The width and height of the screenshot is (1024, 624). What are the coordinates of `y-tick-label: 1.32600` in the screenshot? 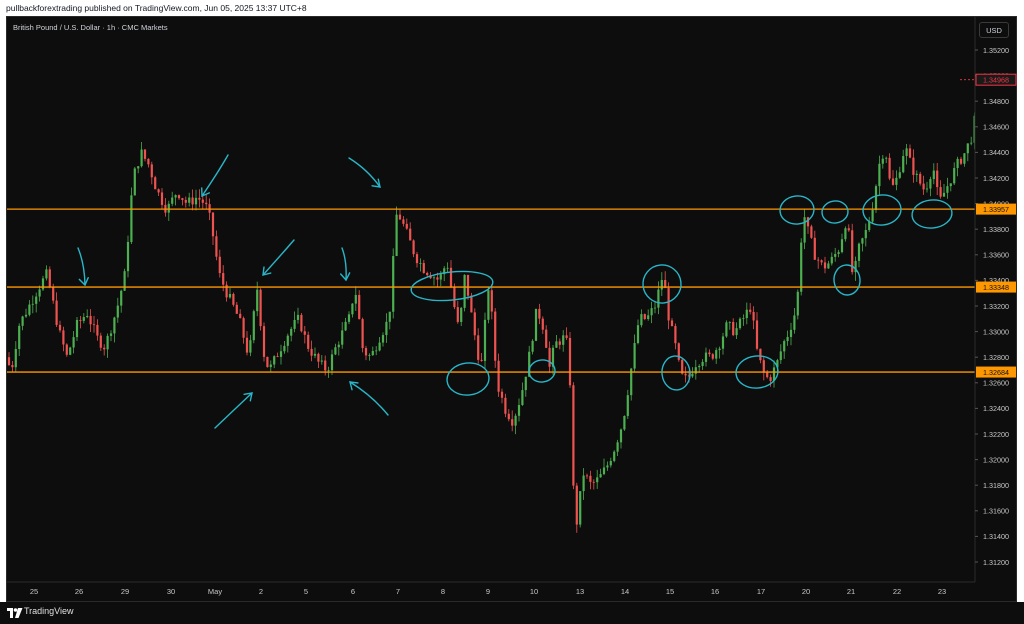 It's located at (996, 383).